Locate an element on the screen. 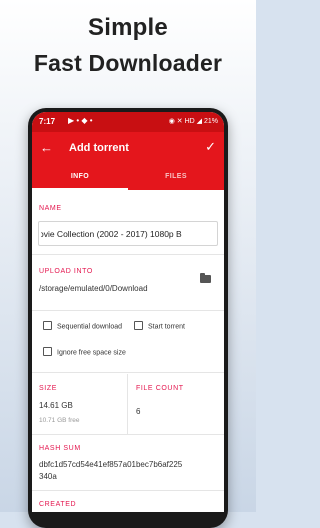 This screenshot has width=320, height=528. tab-info: INFO is located at coordinates (80, 176).